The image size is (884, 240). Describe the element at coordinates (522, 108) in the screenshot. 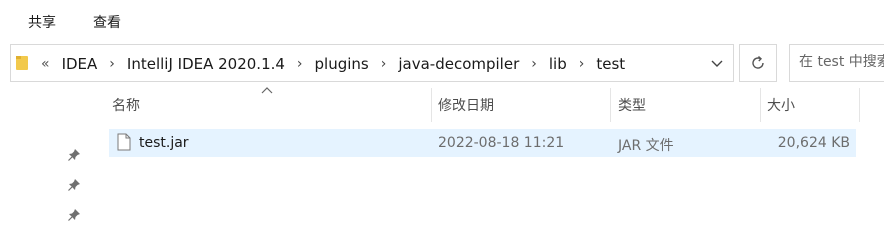

I see `column-header-modified: 修改日期` at that location.